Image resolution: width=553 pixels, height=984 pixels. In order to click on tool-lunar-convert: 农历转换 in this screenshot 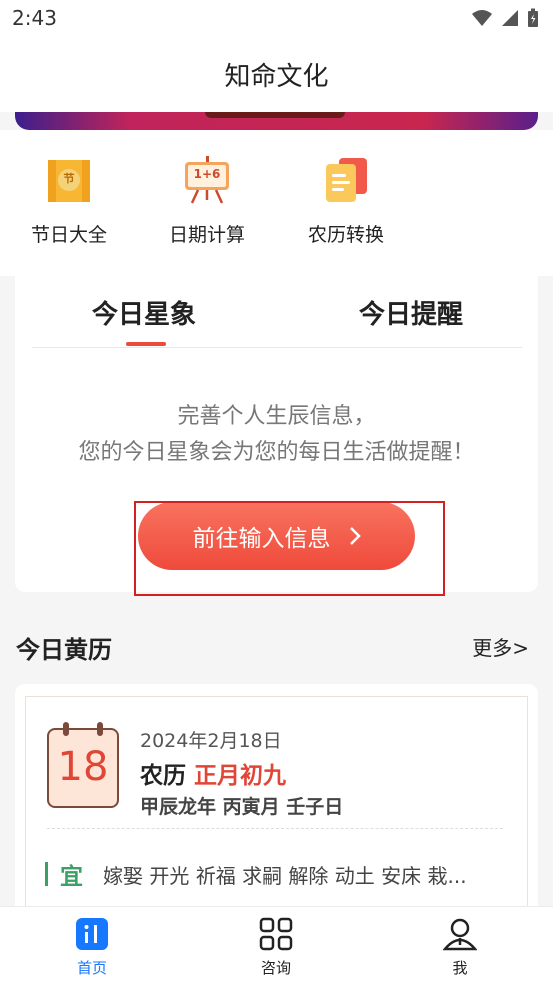, I will do `click(346, 201)`.